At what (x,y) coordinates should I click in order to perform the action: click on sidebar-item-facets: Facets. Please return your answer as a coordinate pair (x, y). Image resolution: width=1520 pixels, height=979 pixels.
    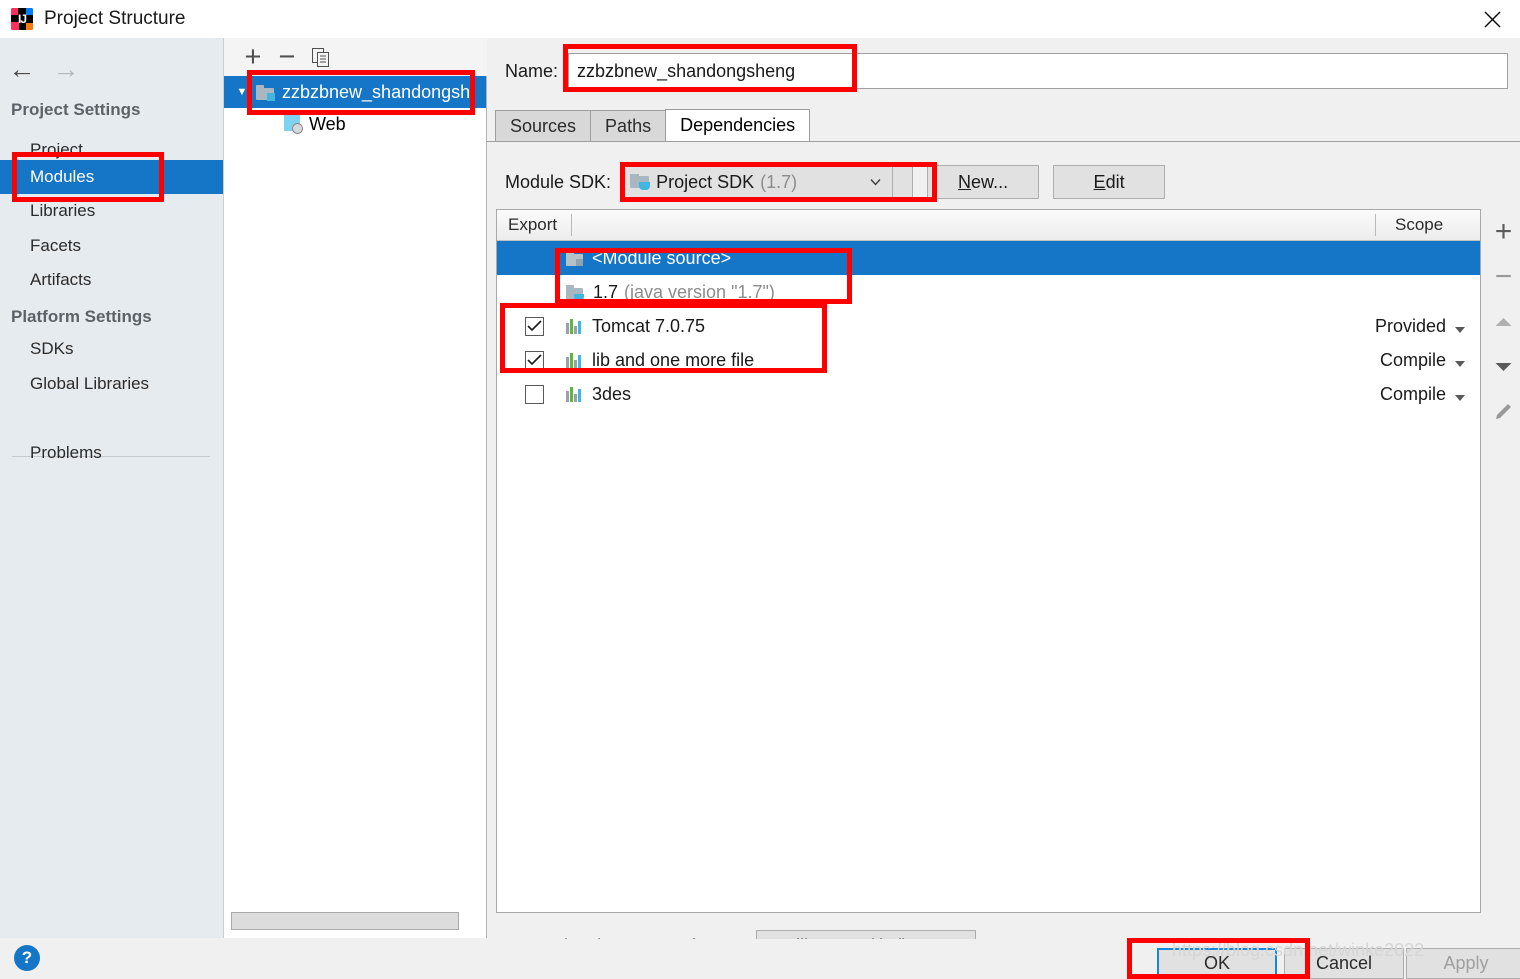
    Looking at the image, I should click on (111, 246).